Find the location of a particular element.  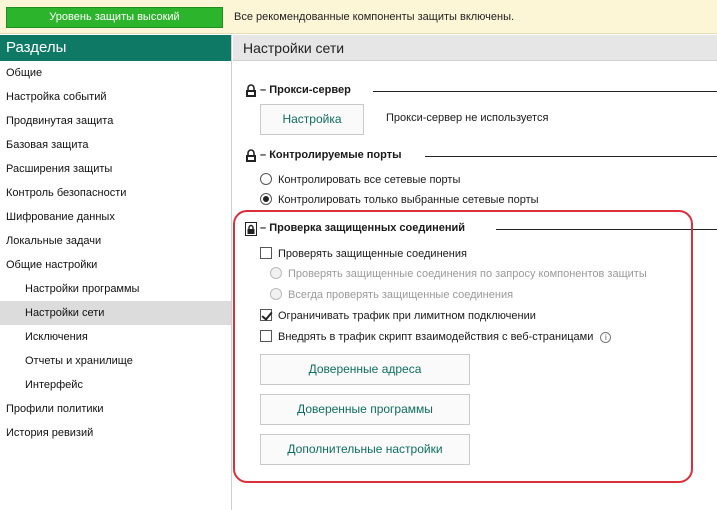

sidebar-item-general: Общие is located at coordinates (115, 73).